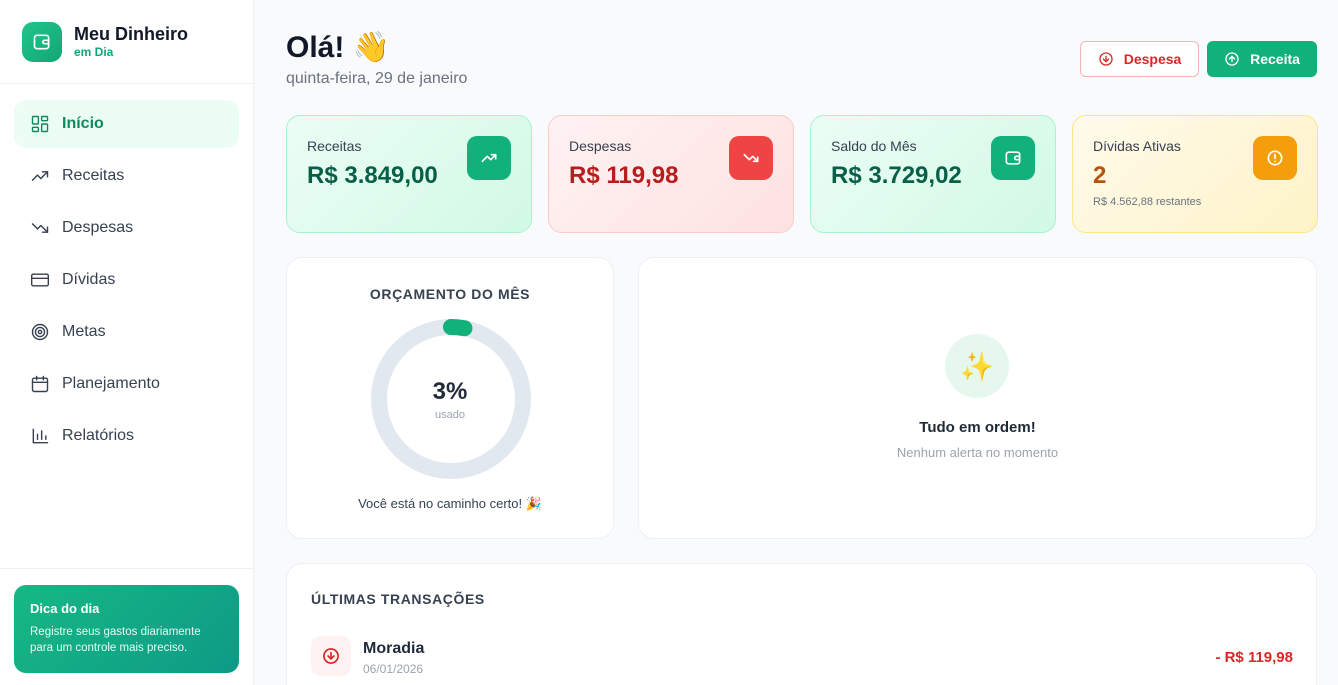 The image size is (1338, 685). Describe the element at coordinates (398, 599) in the screenshot. I see `transactions-title: ÚLTIMAS TRANSAÇÕES` at that location.